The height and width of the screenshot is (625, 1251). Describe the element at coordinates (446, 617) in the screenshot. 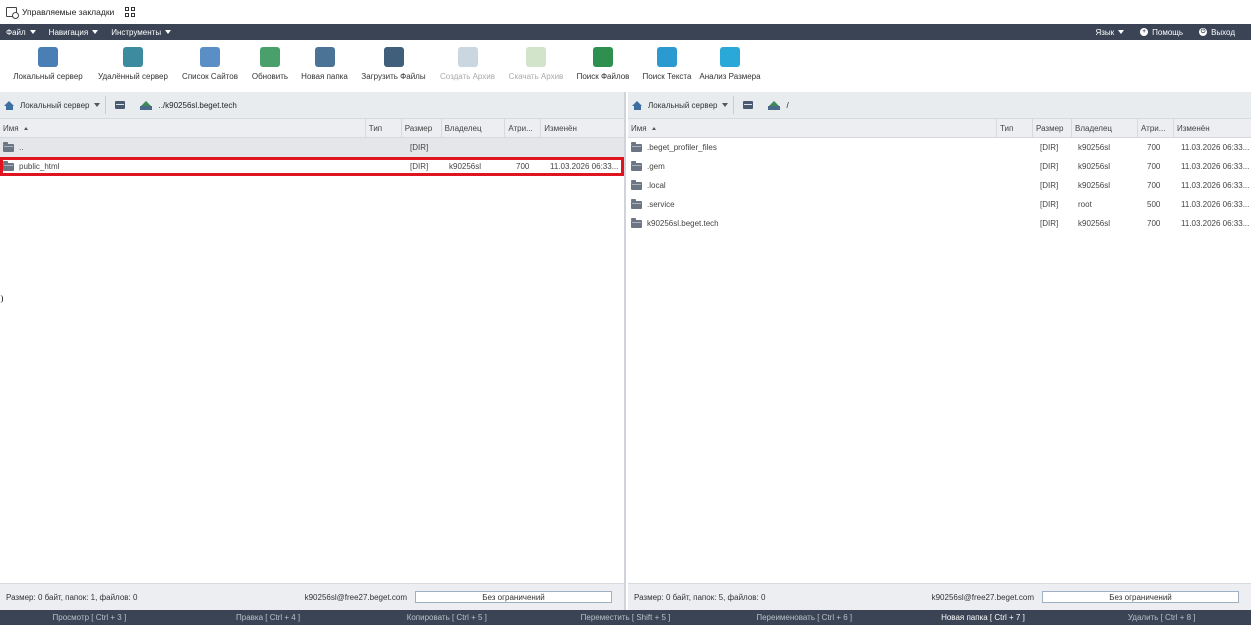

I see `function-button: Копировать [ Ctrl + 5 ]` at that location.